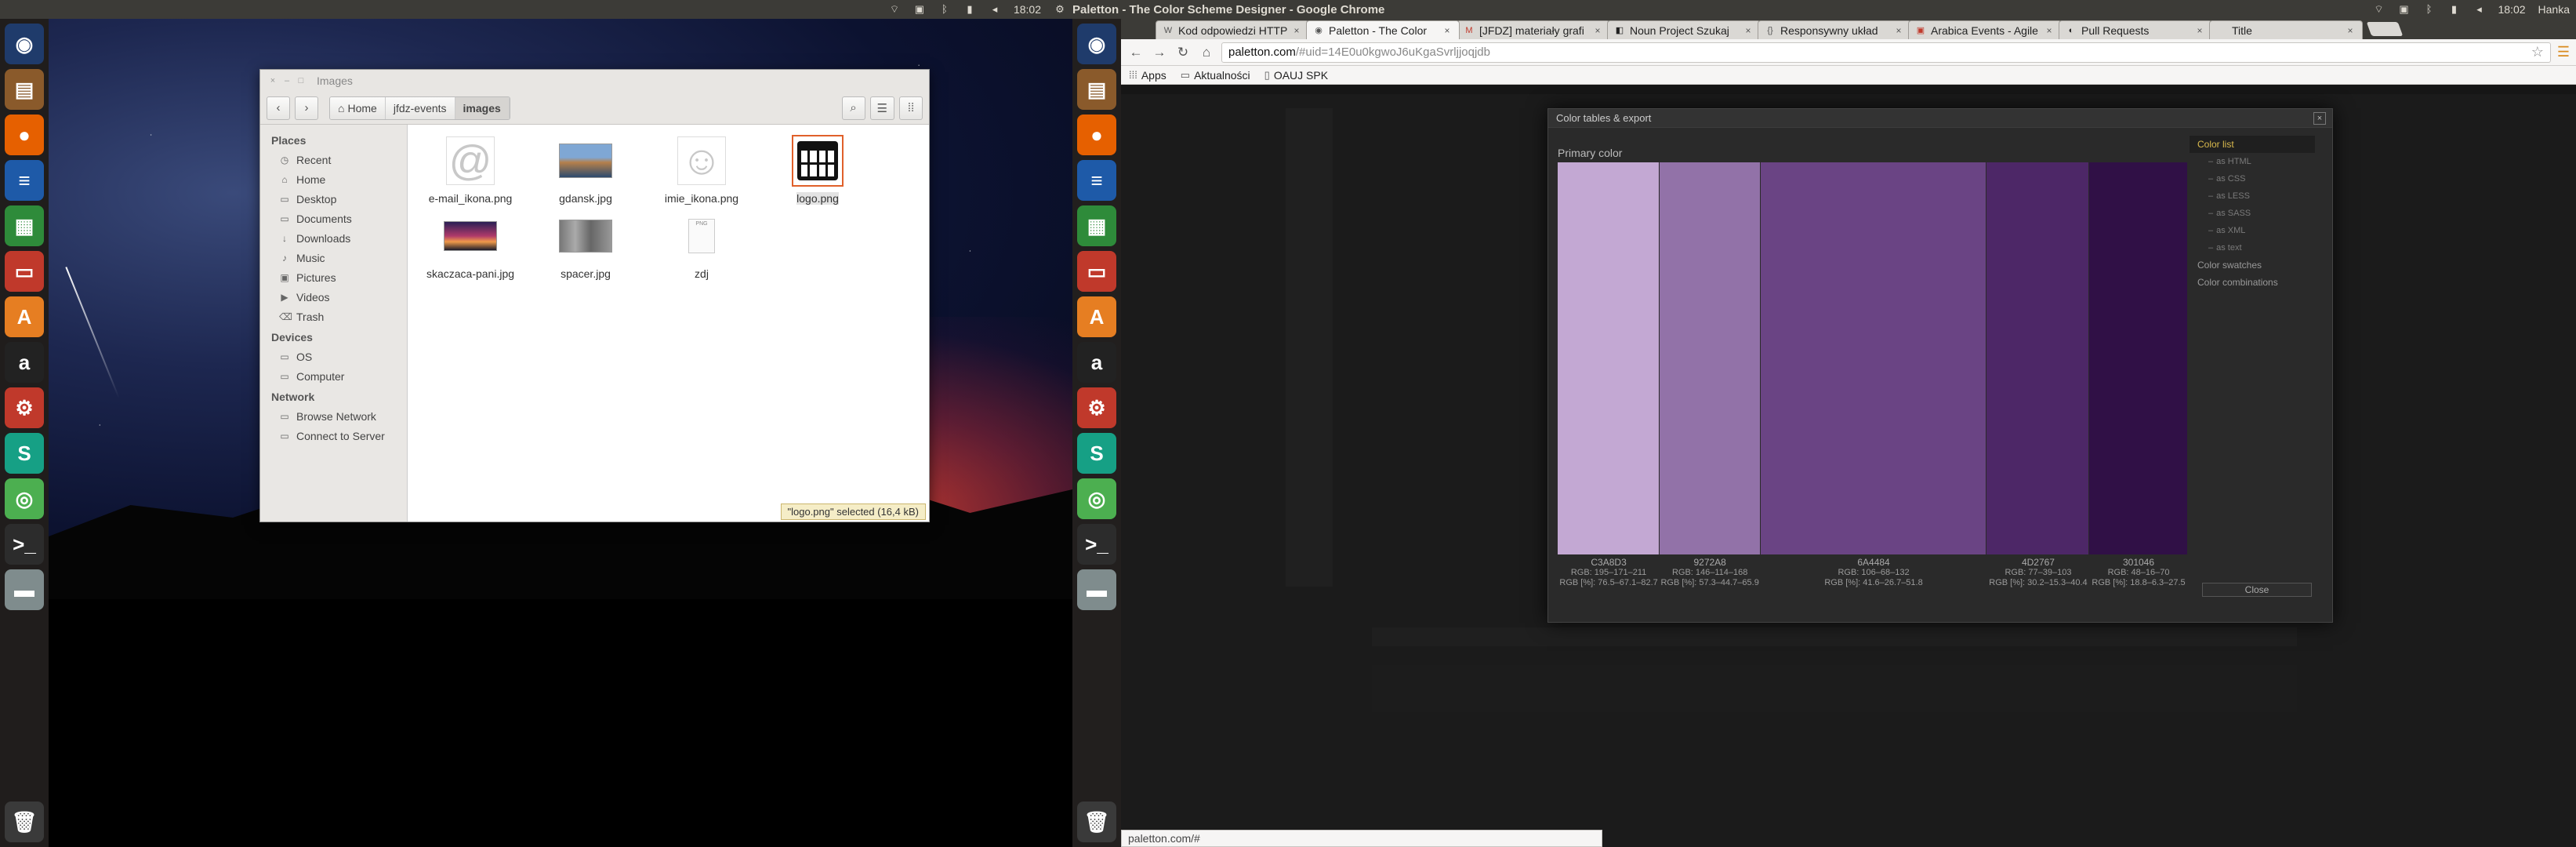  Describe the element at coordinates (853, 108) in the screenshot. I see `search-button: ⌕` at that location.